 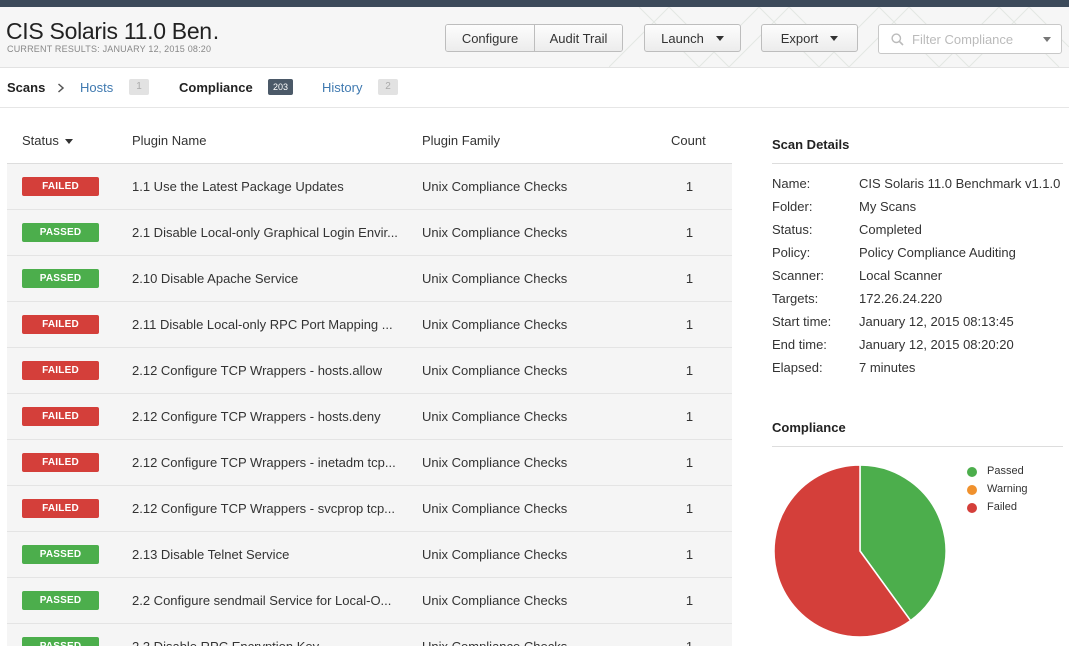 What do you see at coordinates (860, 551) in the screenshot?
I see `compliance-pie-chart` at bounding box center [860, 551].